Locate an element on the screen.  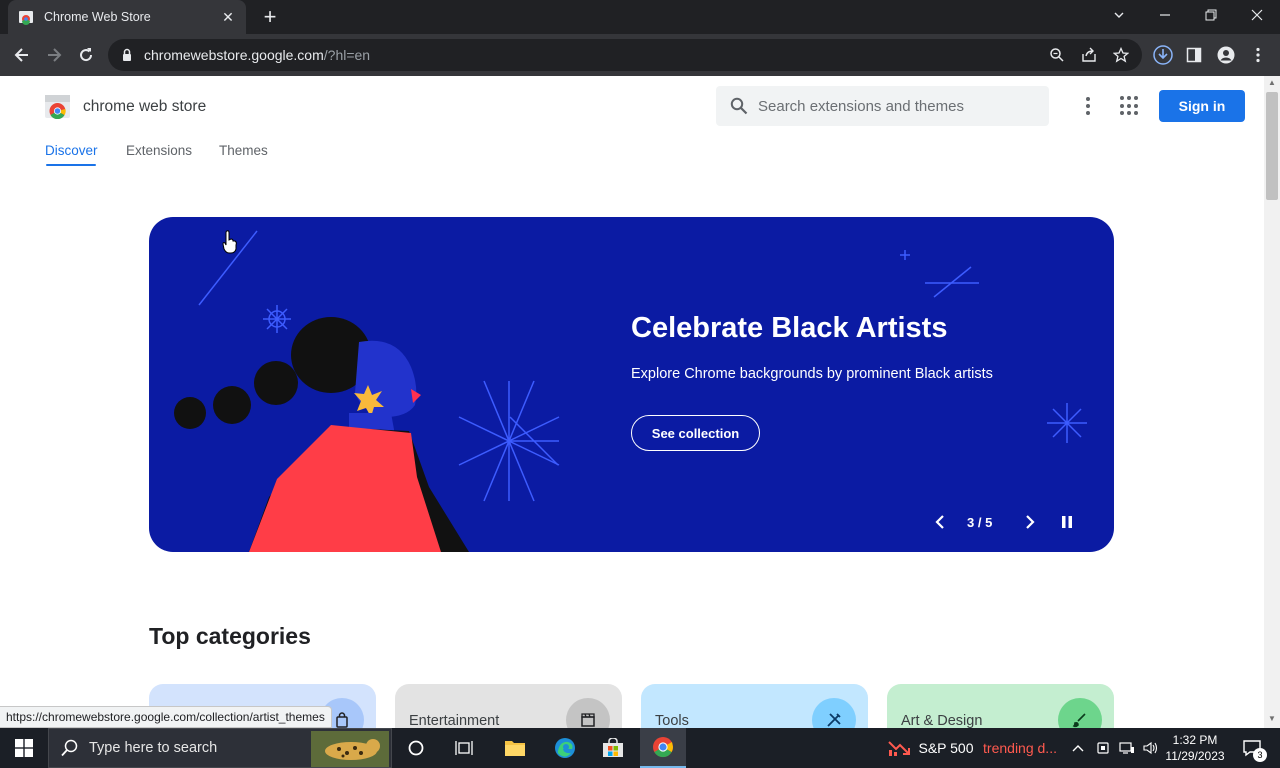
url-host: chromewebstore.google.com is located at coordinates (234, 55).